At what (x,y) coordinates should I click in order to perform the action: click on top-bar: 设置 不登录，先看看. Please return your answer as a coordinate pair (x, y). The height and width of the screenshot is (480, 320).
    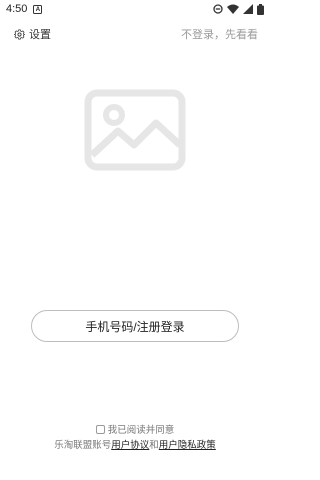
    Looking at the image, I should click on (135, 34).